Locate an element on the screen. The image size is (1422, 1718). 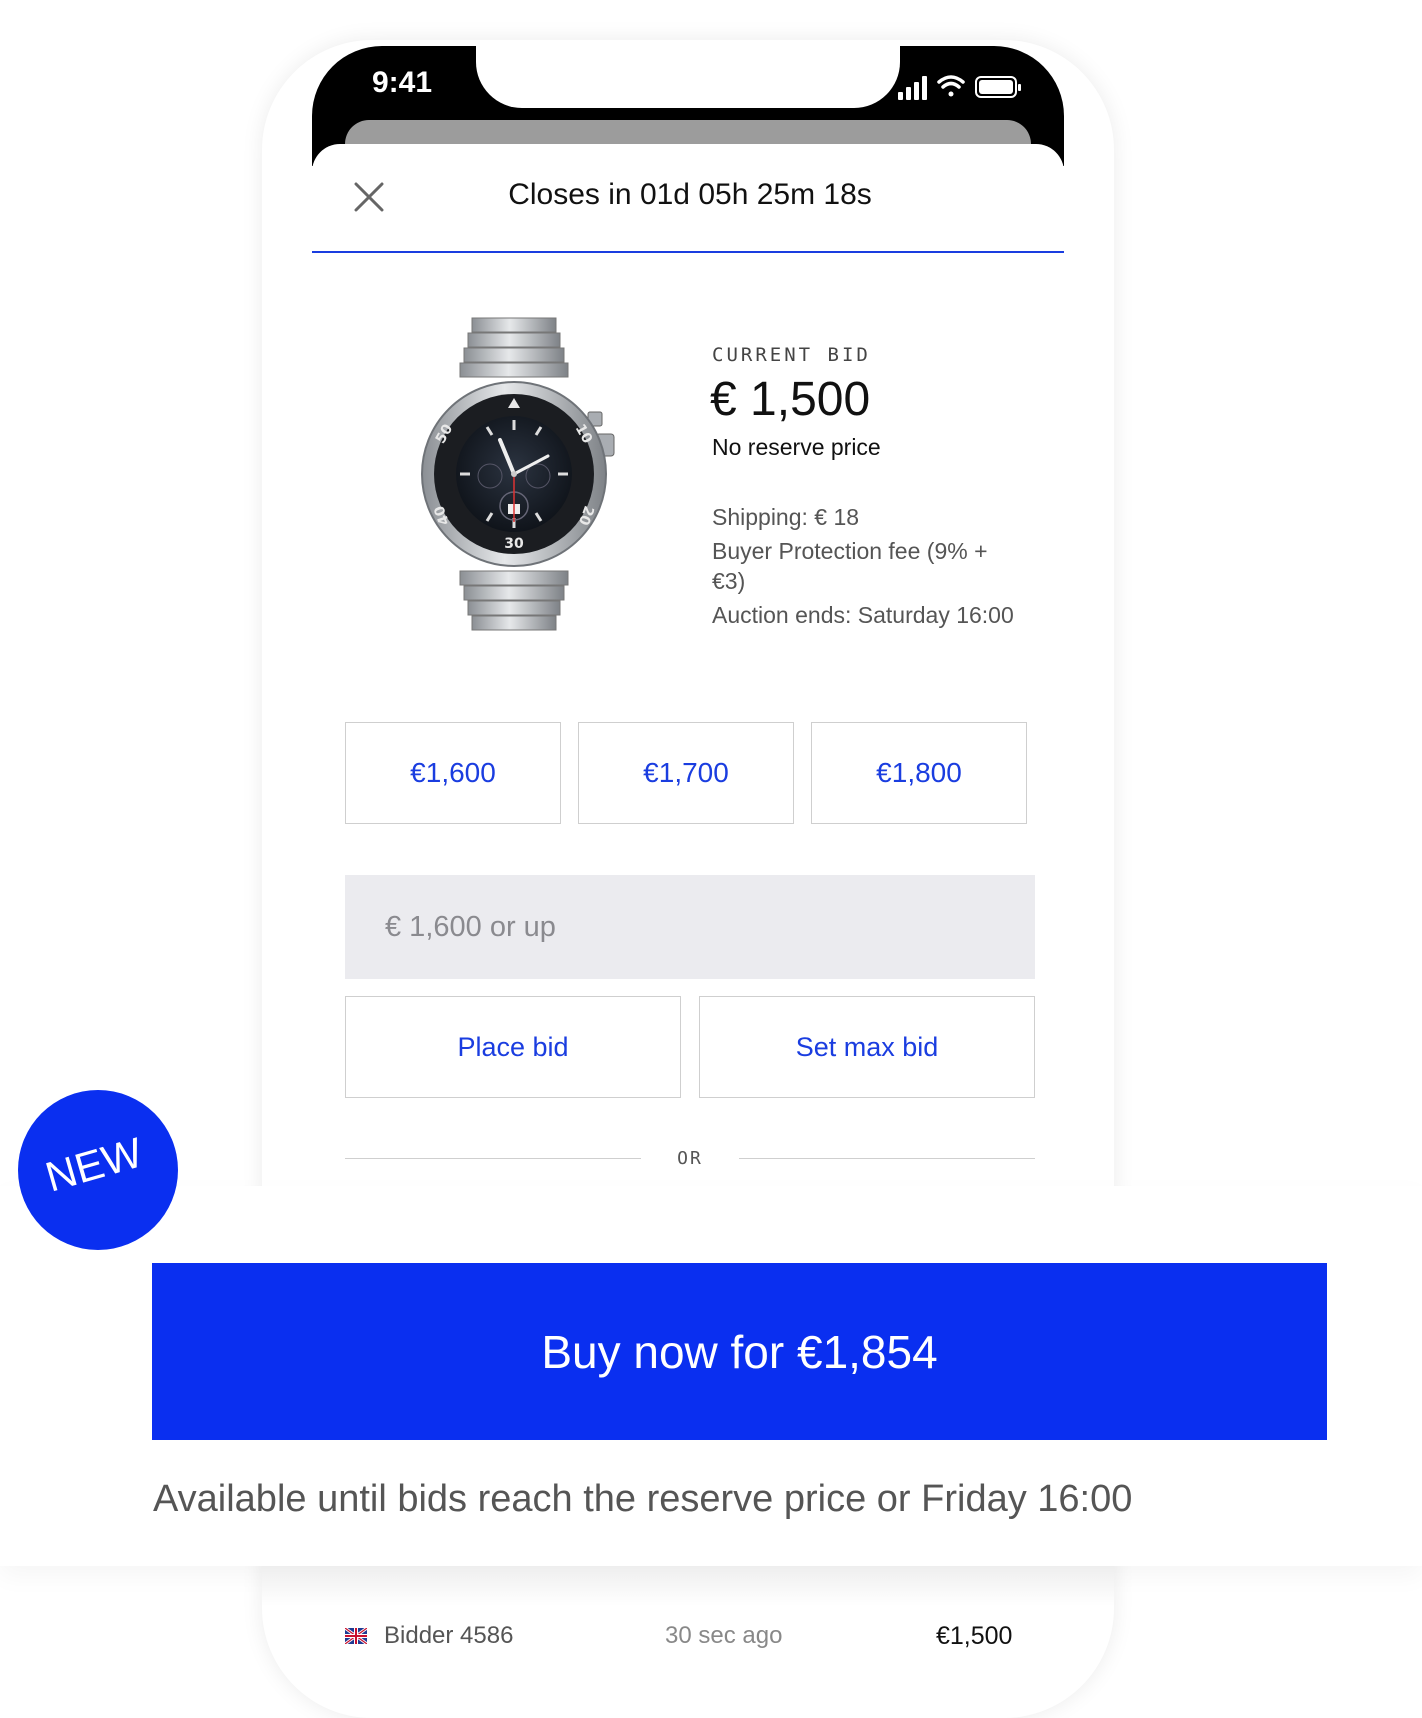
or-label: OR is located at coordinates (690, 1158).